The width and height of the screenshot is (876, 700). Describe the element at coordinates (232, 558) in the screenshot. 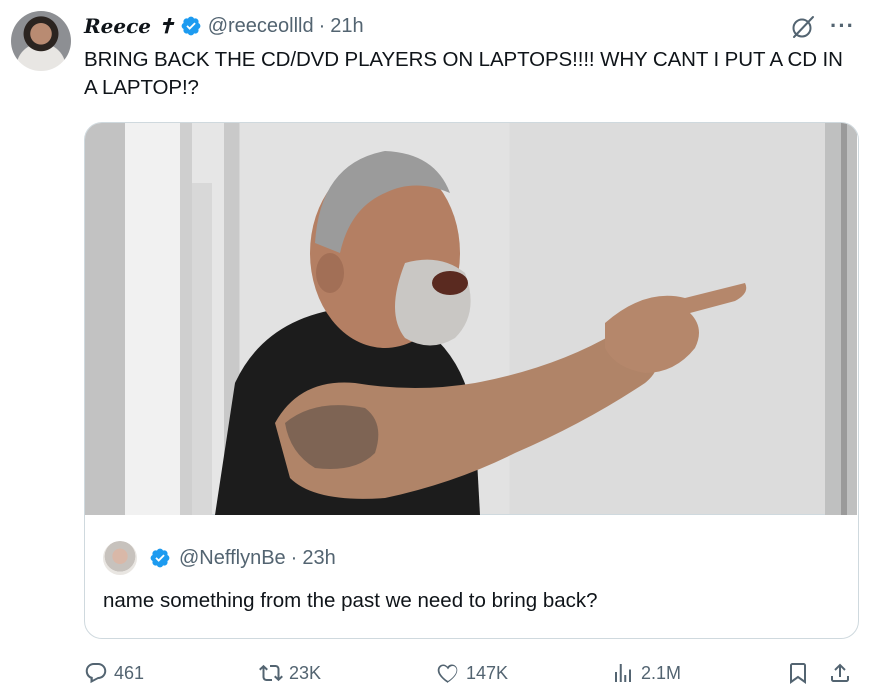

I see `quoted-author-handle: @NefflynBe` at that location.